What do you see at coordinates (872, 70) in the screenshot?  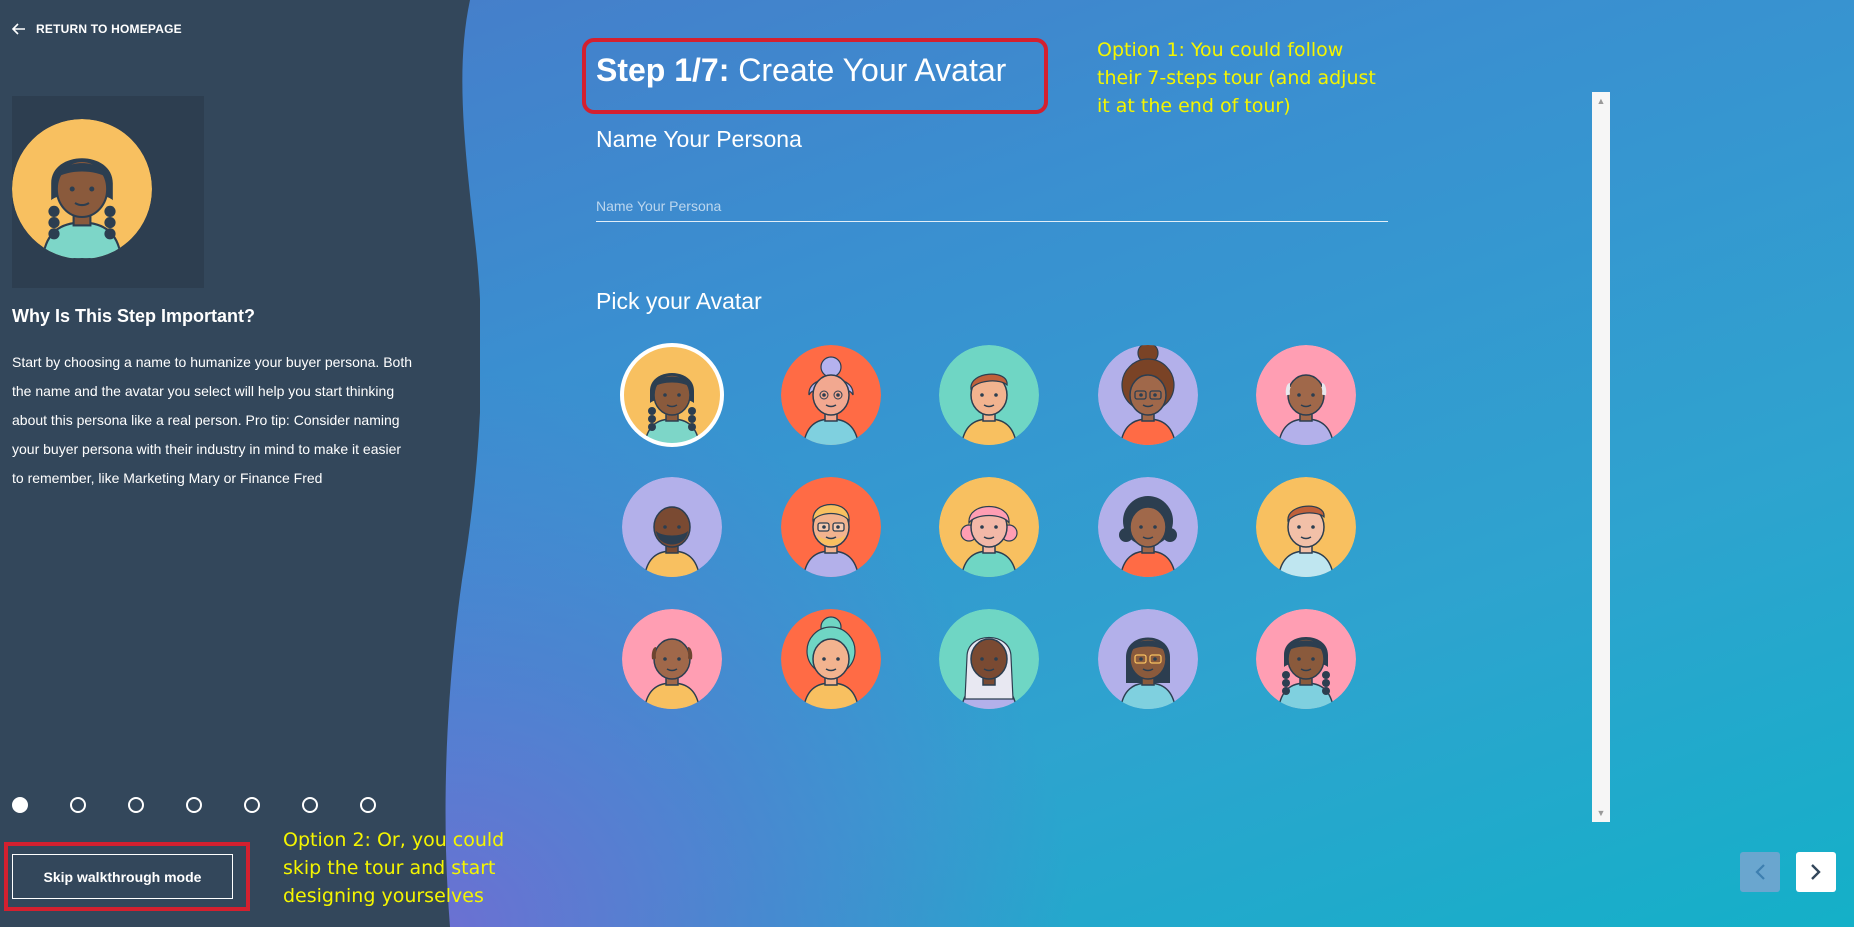 I see `step-name: Create Your Avatar` at bounding box center [872, 70].